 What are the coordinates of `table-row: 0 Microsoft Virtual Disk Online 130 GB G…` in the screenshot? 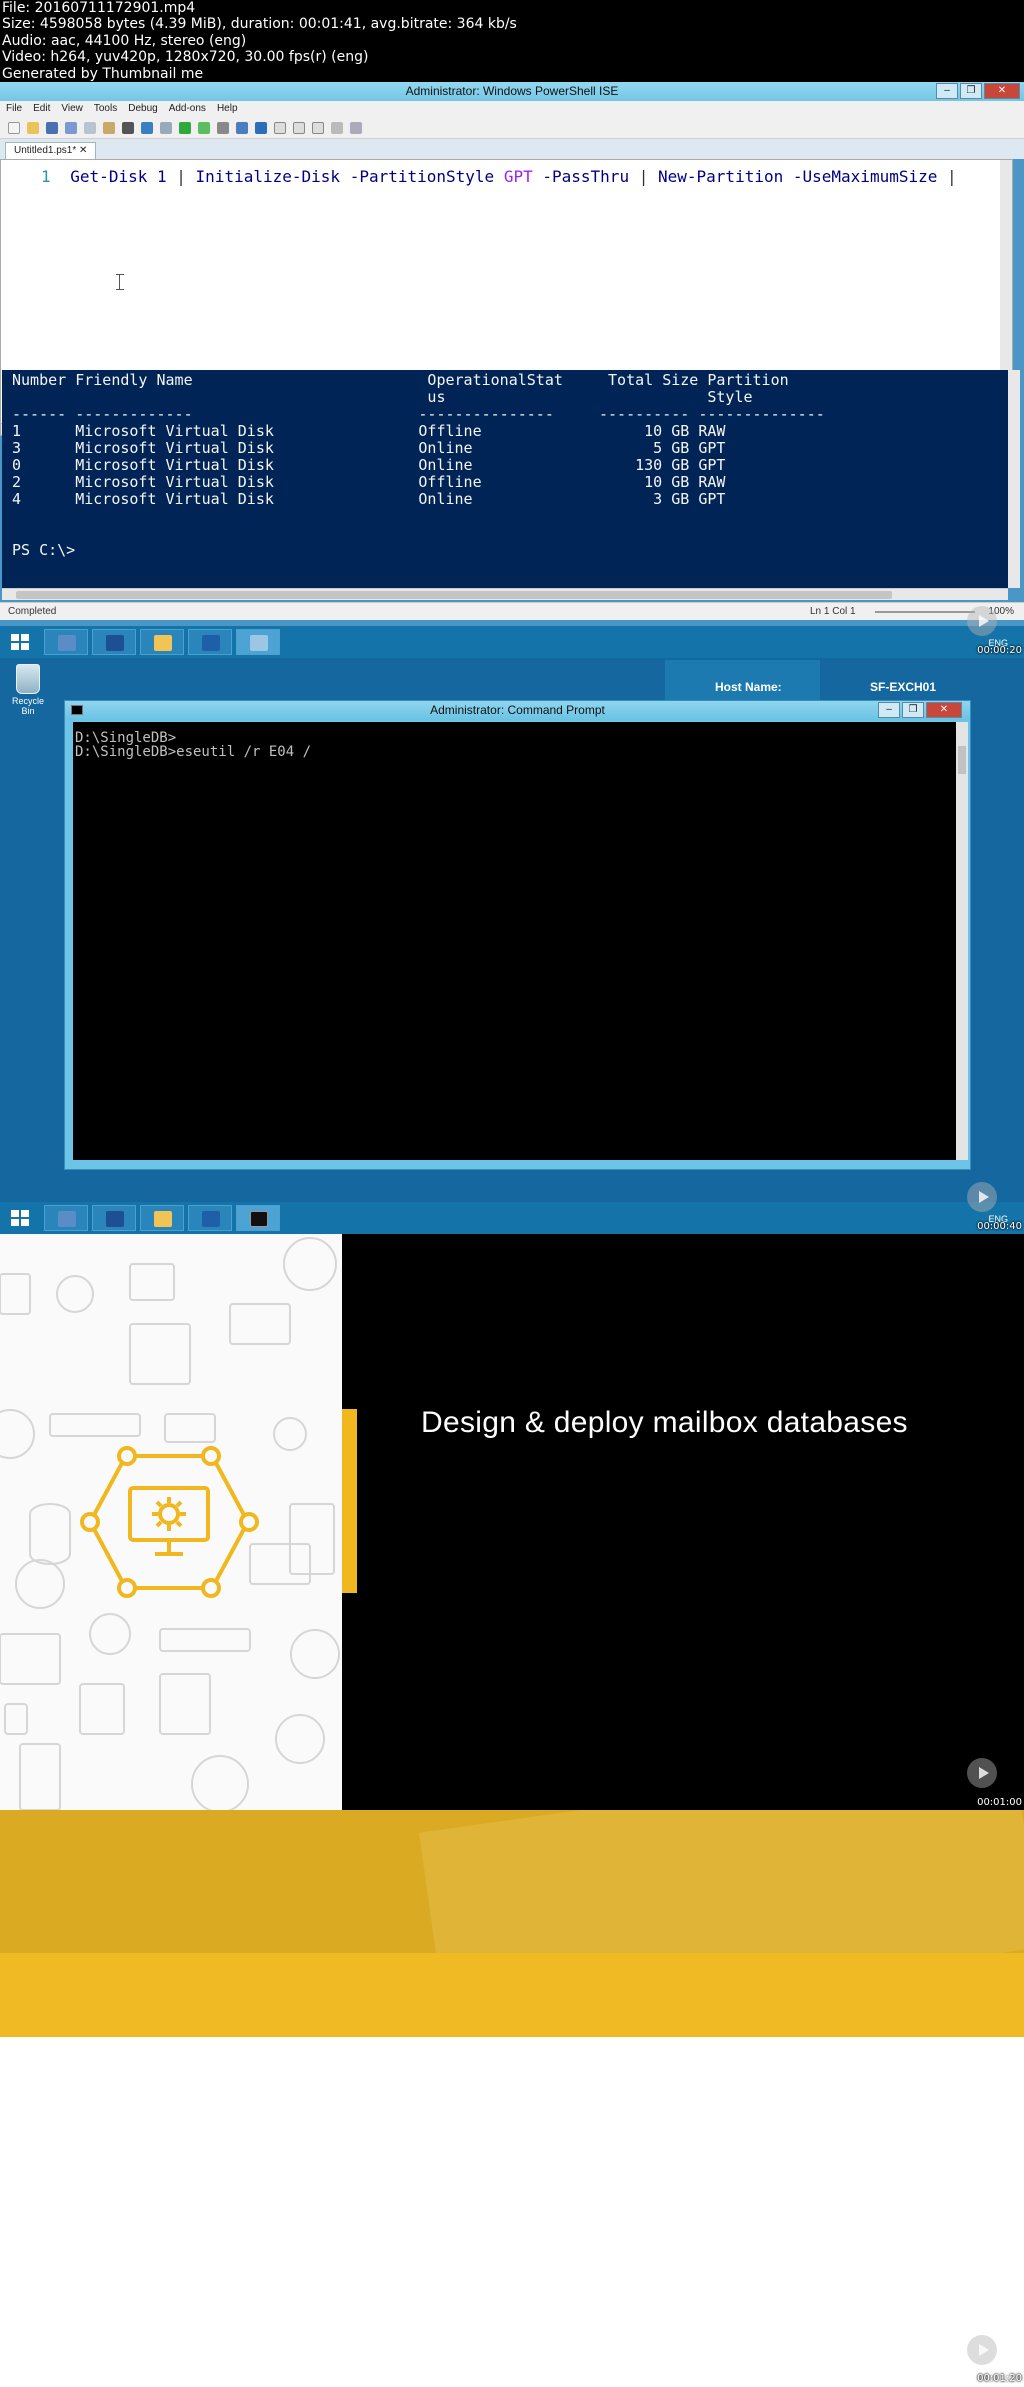 It's located at (369, 465).